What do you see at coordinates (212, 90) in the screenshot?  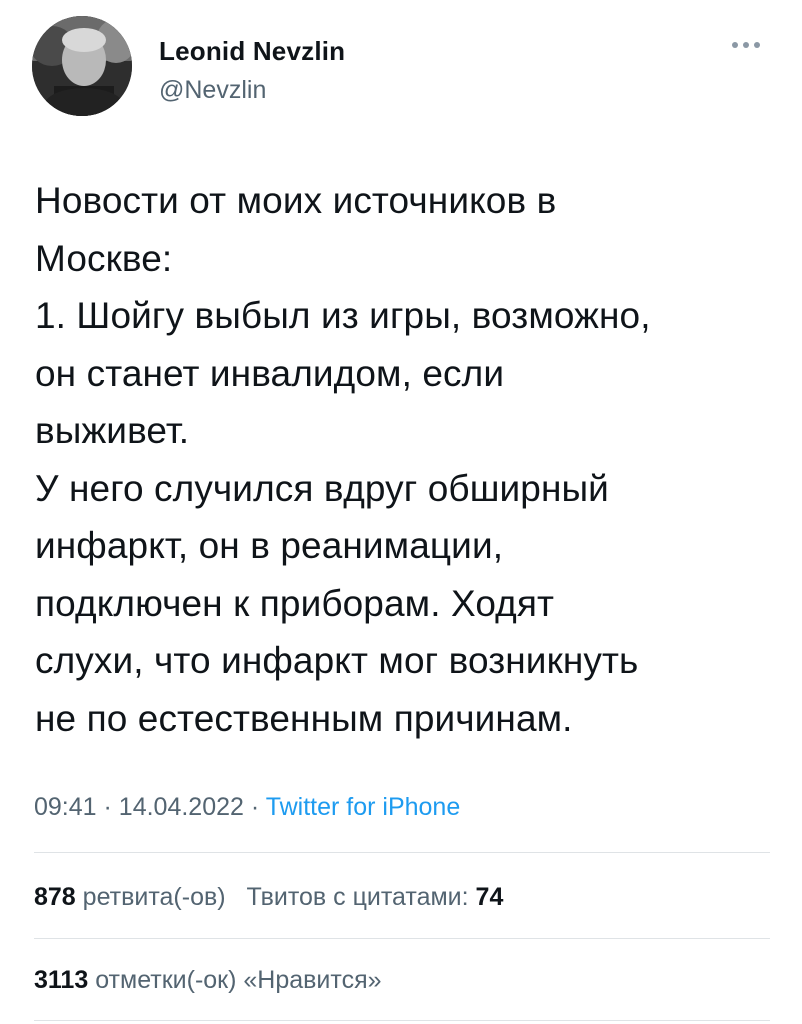 I see `author-handle: @Nevzlin` at bounding box center [212, 90].